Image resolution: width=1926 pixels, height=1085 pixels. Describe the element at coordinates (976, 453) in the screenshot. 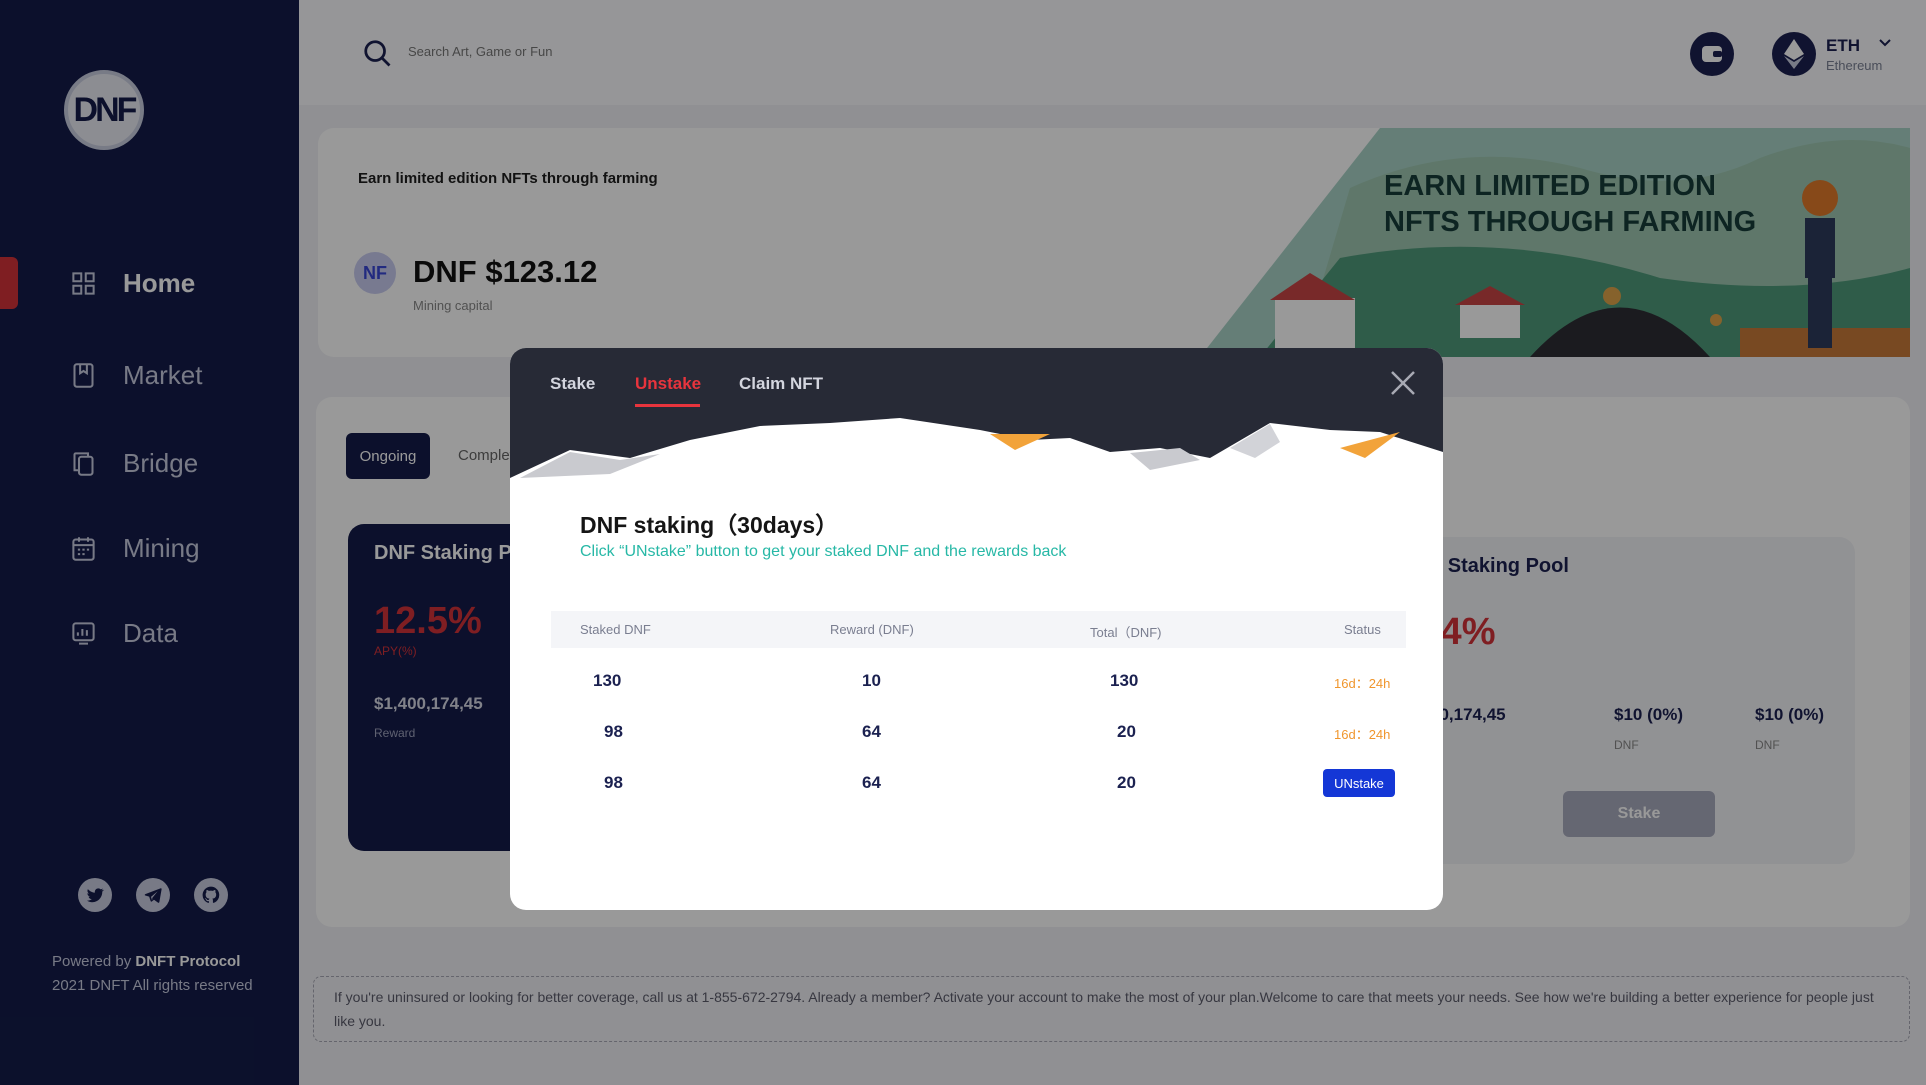

I see `mountain-decoration` at that location.